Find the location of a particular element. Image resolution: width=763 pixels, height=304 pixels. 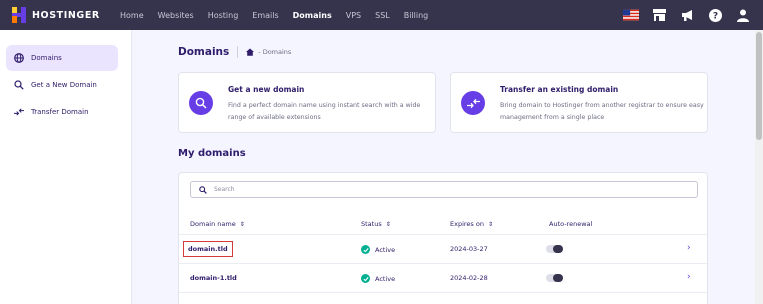

domain-name-link: domain-1.tld is located at coordinates (213, 278).